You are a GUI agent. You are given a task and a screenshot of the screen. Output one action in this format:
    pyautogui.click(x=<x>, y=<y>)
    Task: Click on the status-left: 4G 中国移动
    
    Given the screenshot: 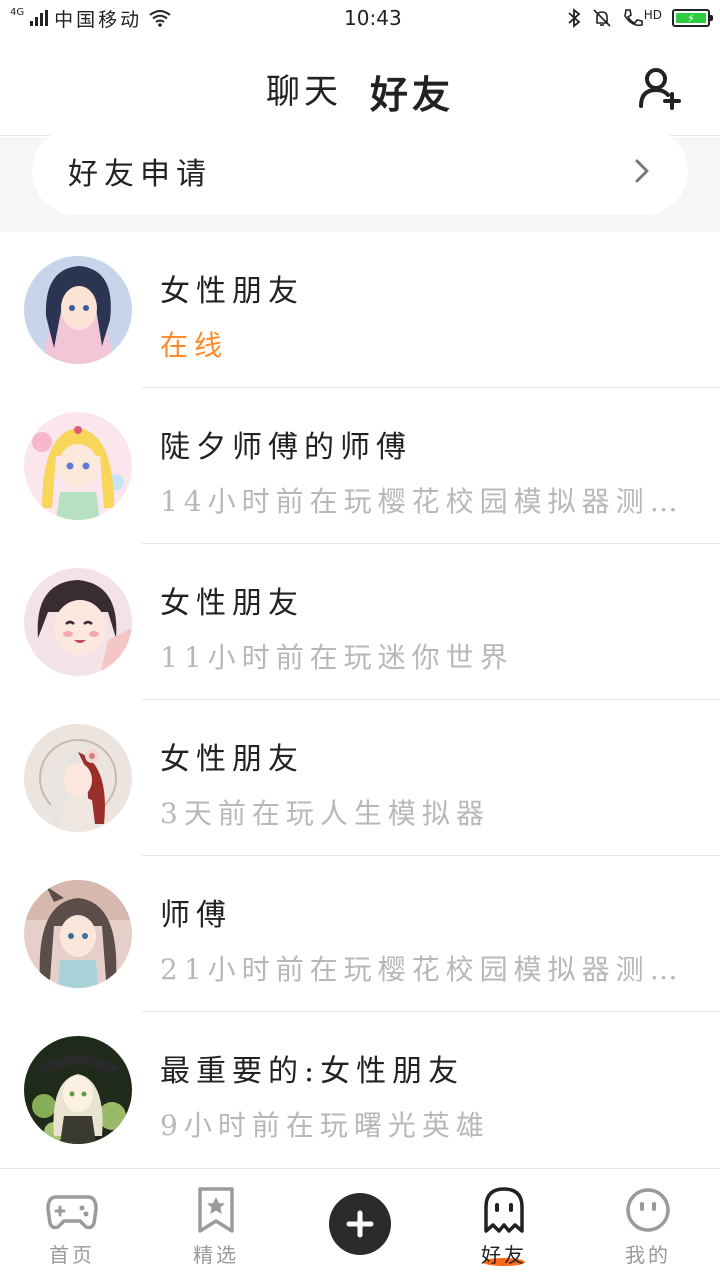 What is the action you would take?
    pyautogui.click(x=150, y=18)
    